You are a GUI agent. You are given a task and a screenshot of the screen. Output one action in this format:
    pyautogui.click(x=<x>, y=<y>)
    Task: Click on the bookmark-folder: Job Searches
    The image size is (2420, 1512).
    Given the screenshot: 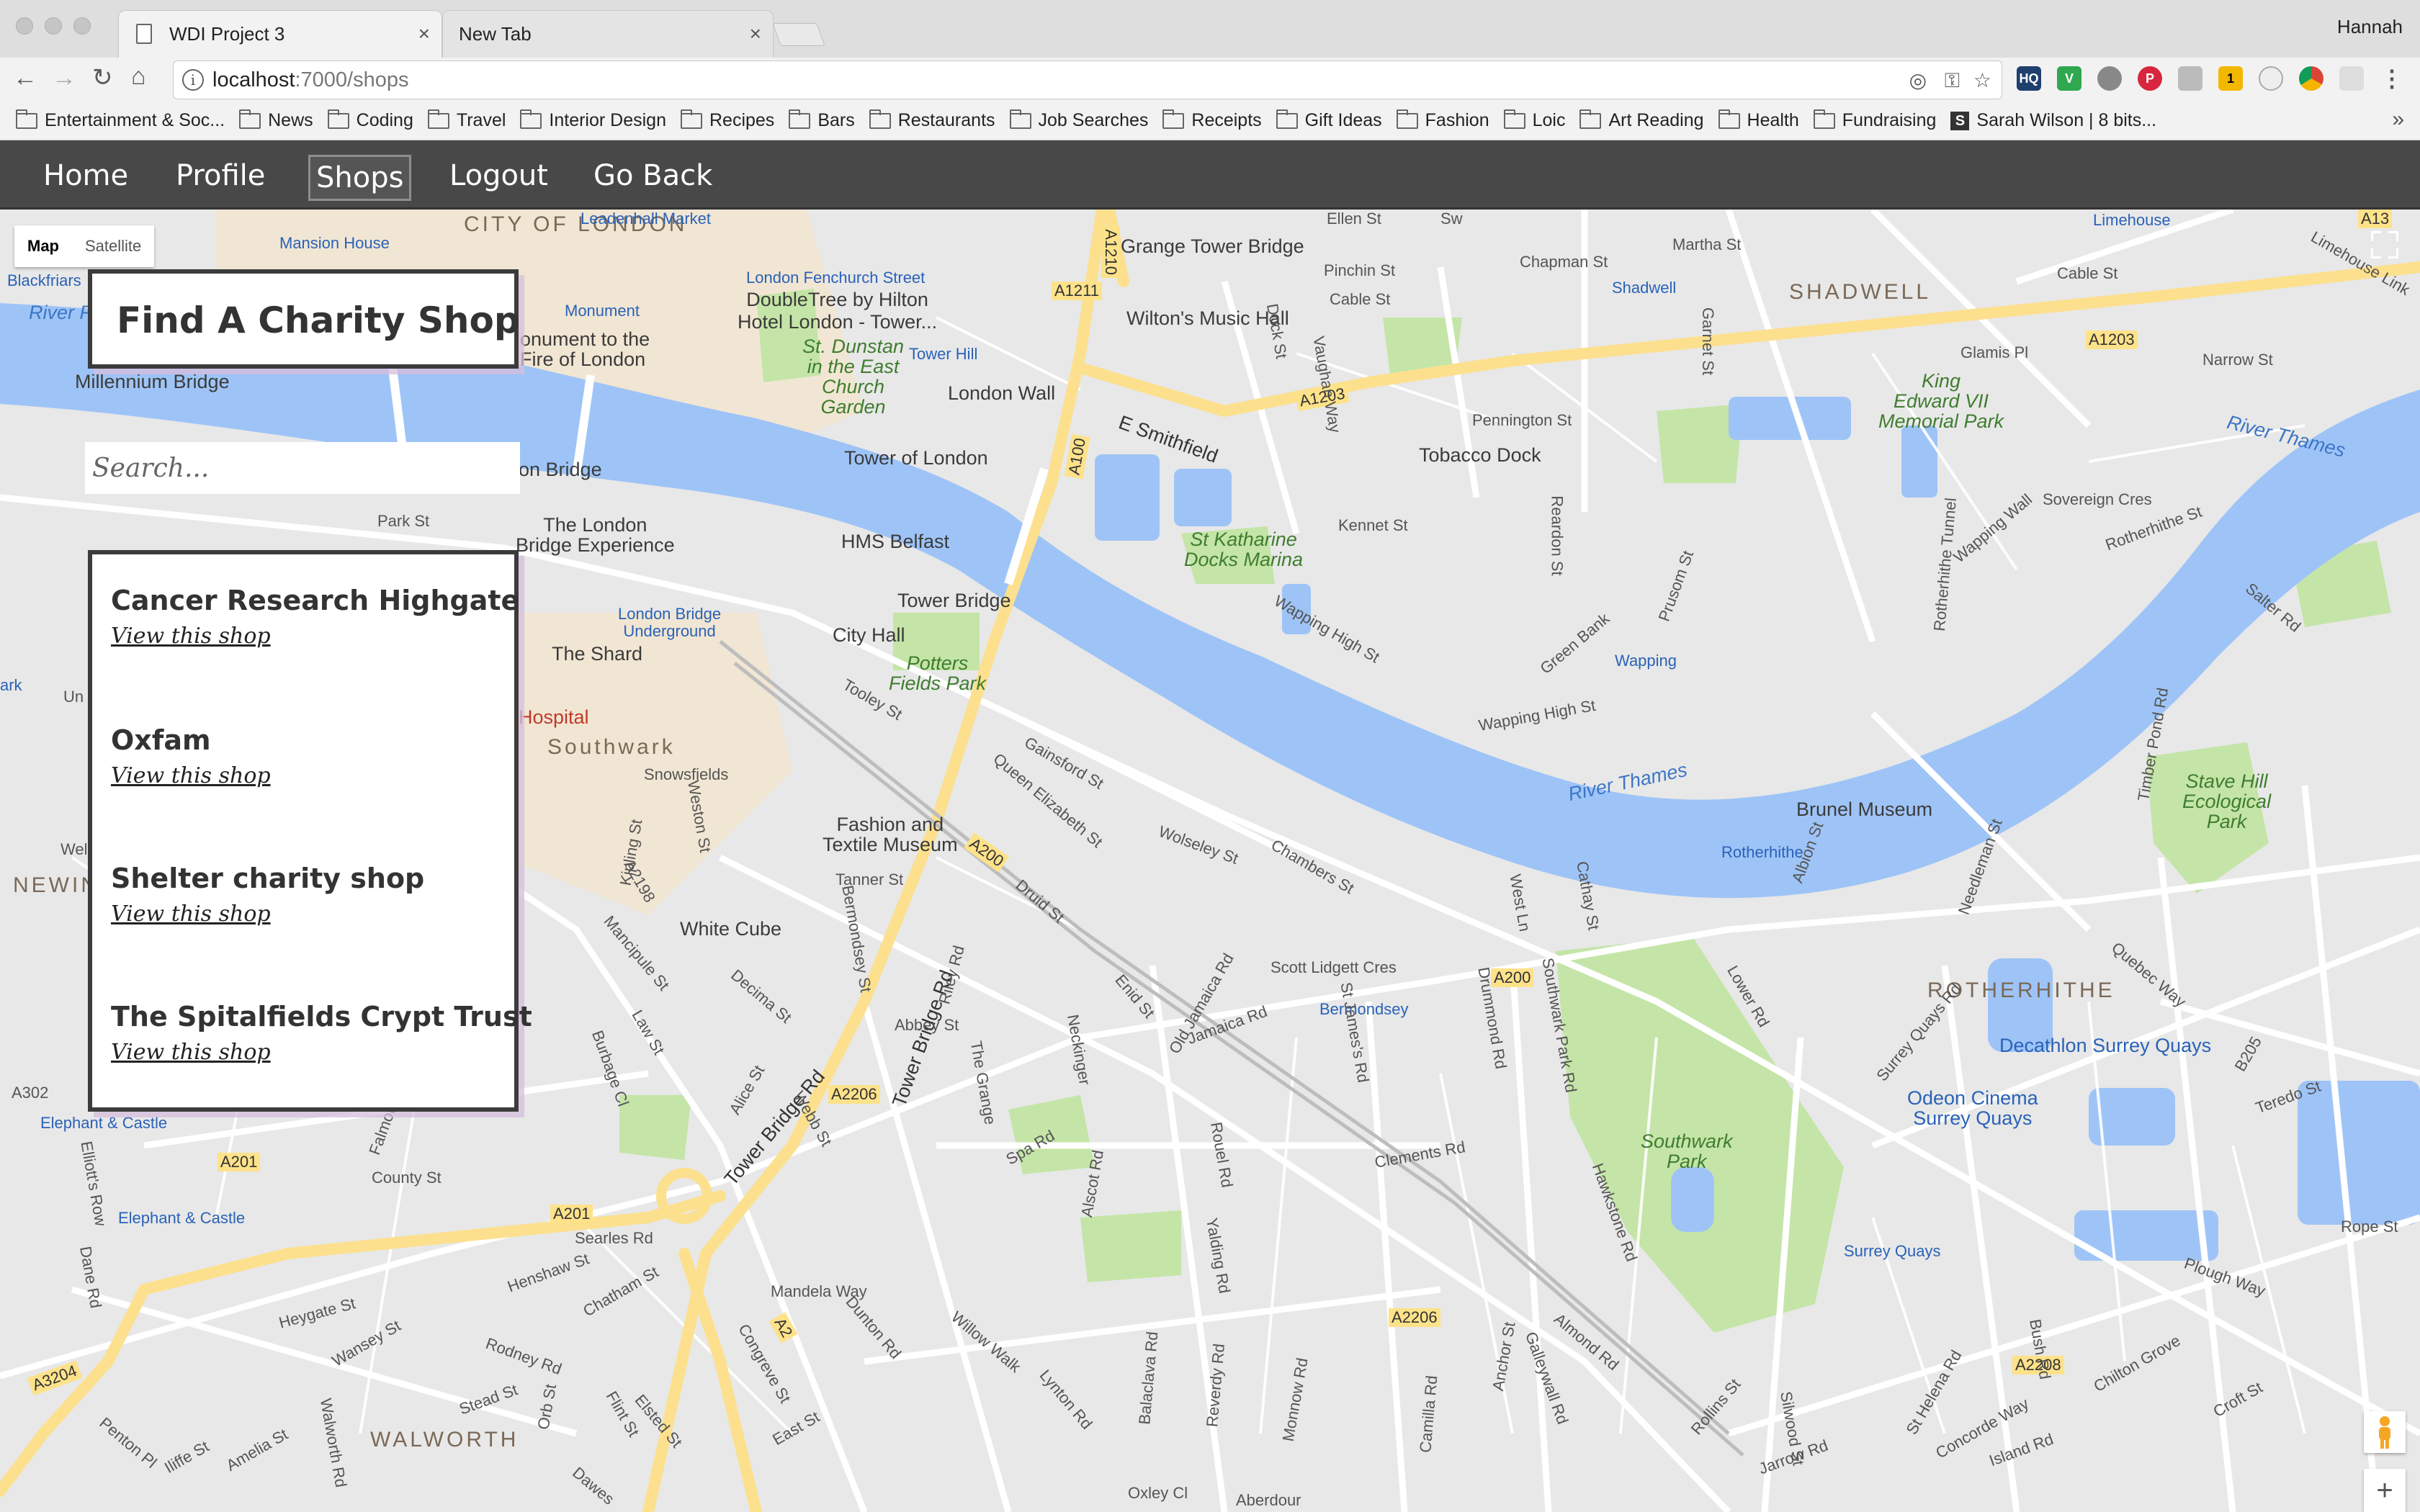 What is the action you would take?
    pyautogui.click(x=1079, y=120)
    